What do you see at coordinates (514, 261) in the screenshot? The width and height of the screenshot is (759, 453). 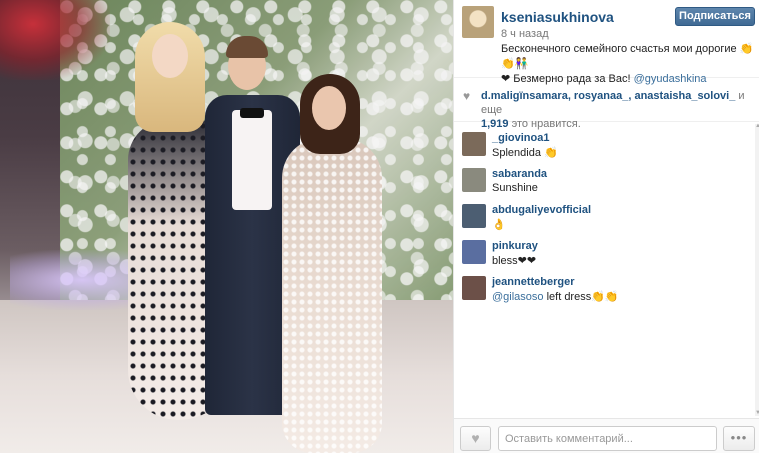 I see `comment-text: bless❤❤` at bounding box center [514, 261].